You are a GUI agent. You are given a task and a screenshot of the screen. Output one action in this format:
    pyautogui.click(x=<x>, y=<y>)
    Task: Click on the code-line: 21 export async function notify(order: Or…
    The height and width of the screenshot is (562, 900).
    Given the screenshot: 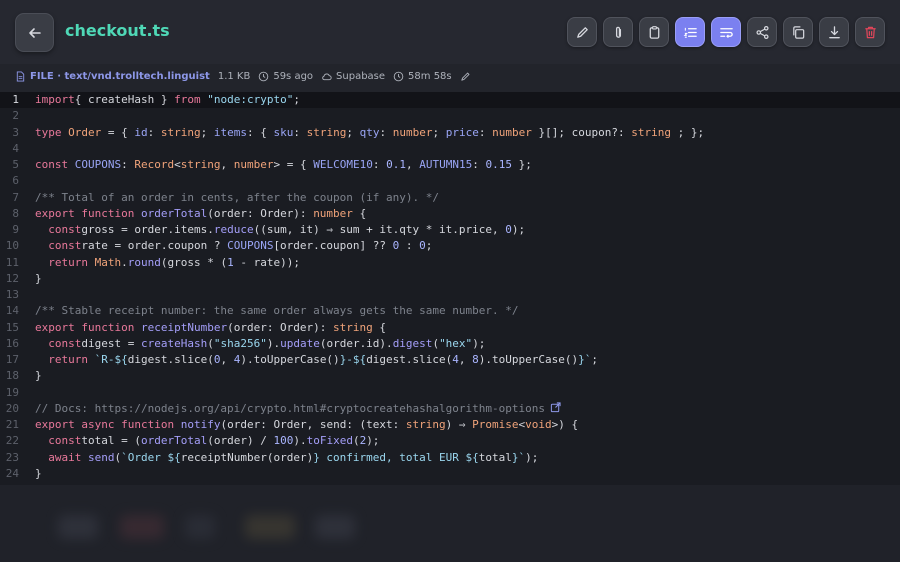 What is the action you would take?
    pyautogui.click(x=450, y=425)
    